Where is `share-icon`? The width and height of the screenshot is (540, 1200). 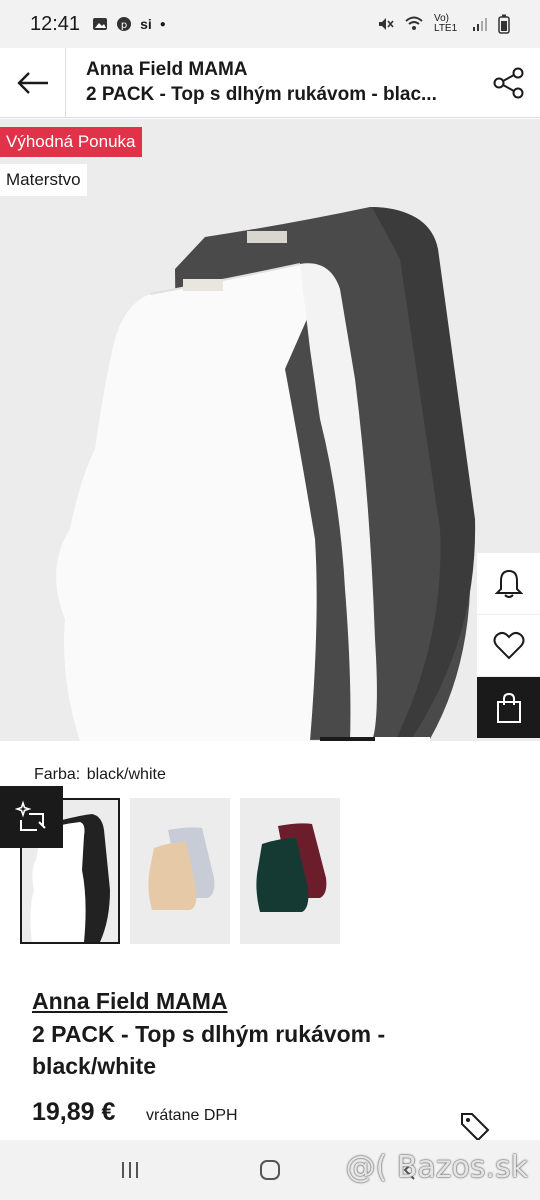
share-icon is located at coordinates (508, 82).